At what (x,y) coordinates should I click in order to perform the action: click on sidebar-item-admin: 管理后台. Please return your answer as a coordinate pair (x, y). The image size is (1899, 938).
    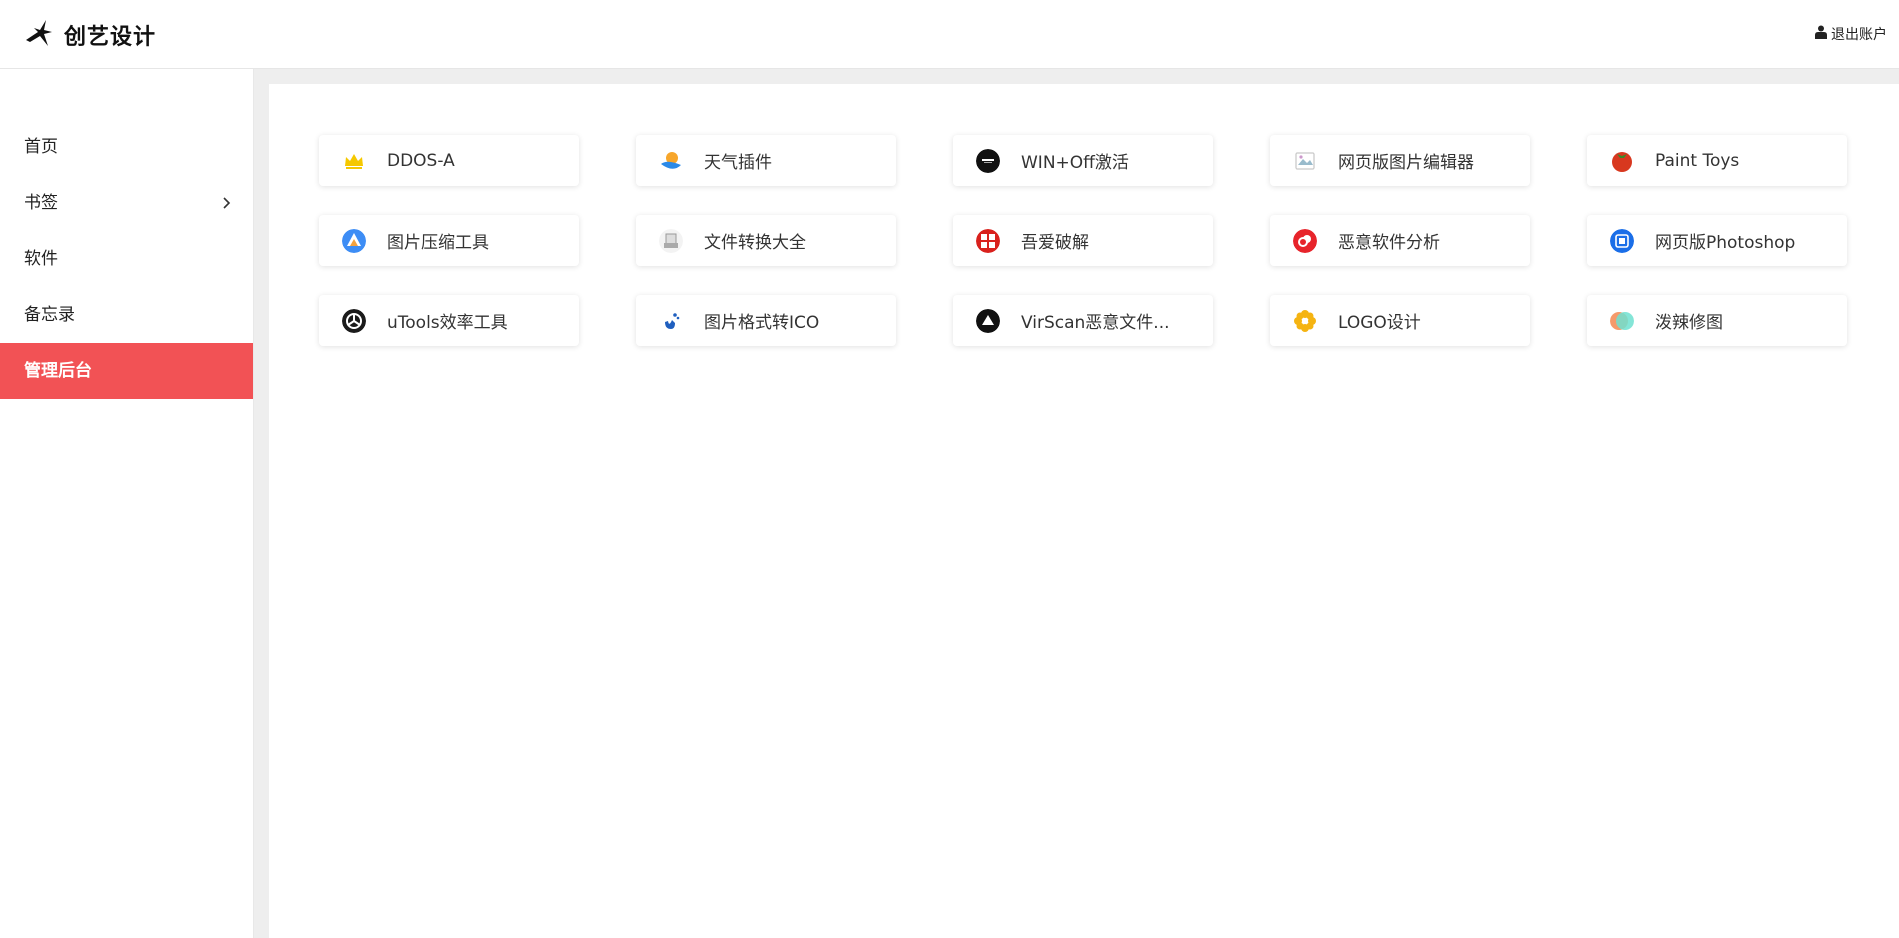
    Looking at the image, I should click on (126, 371).